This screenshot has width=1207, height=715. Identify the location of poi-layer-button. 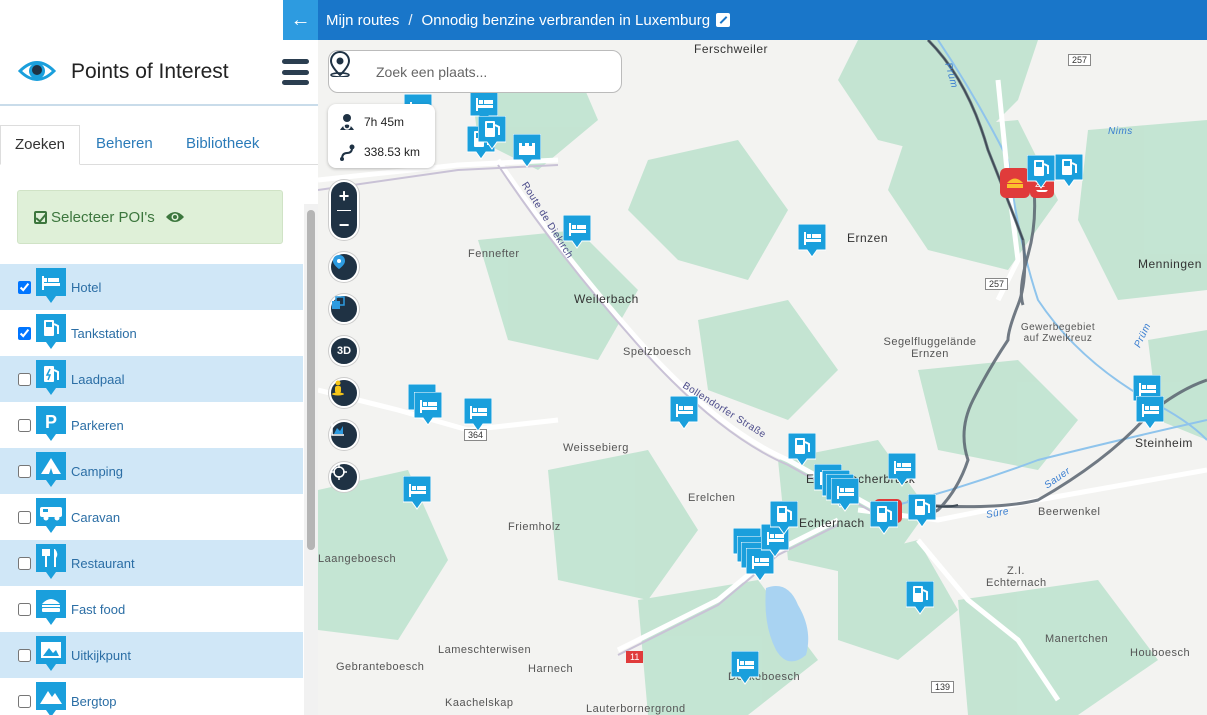
(344, 267).